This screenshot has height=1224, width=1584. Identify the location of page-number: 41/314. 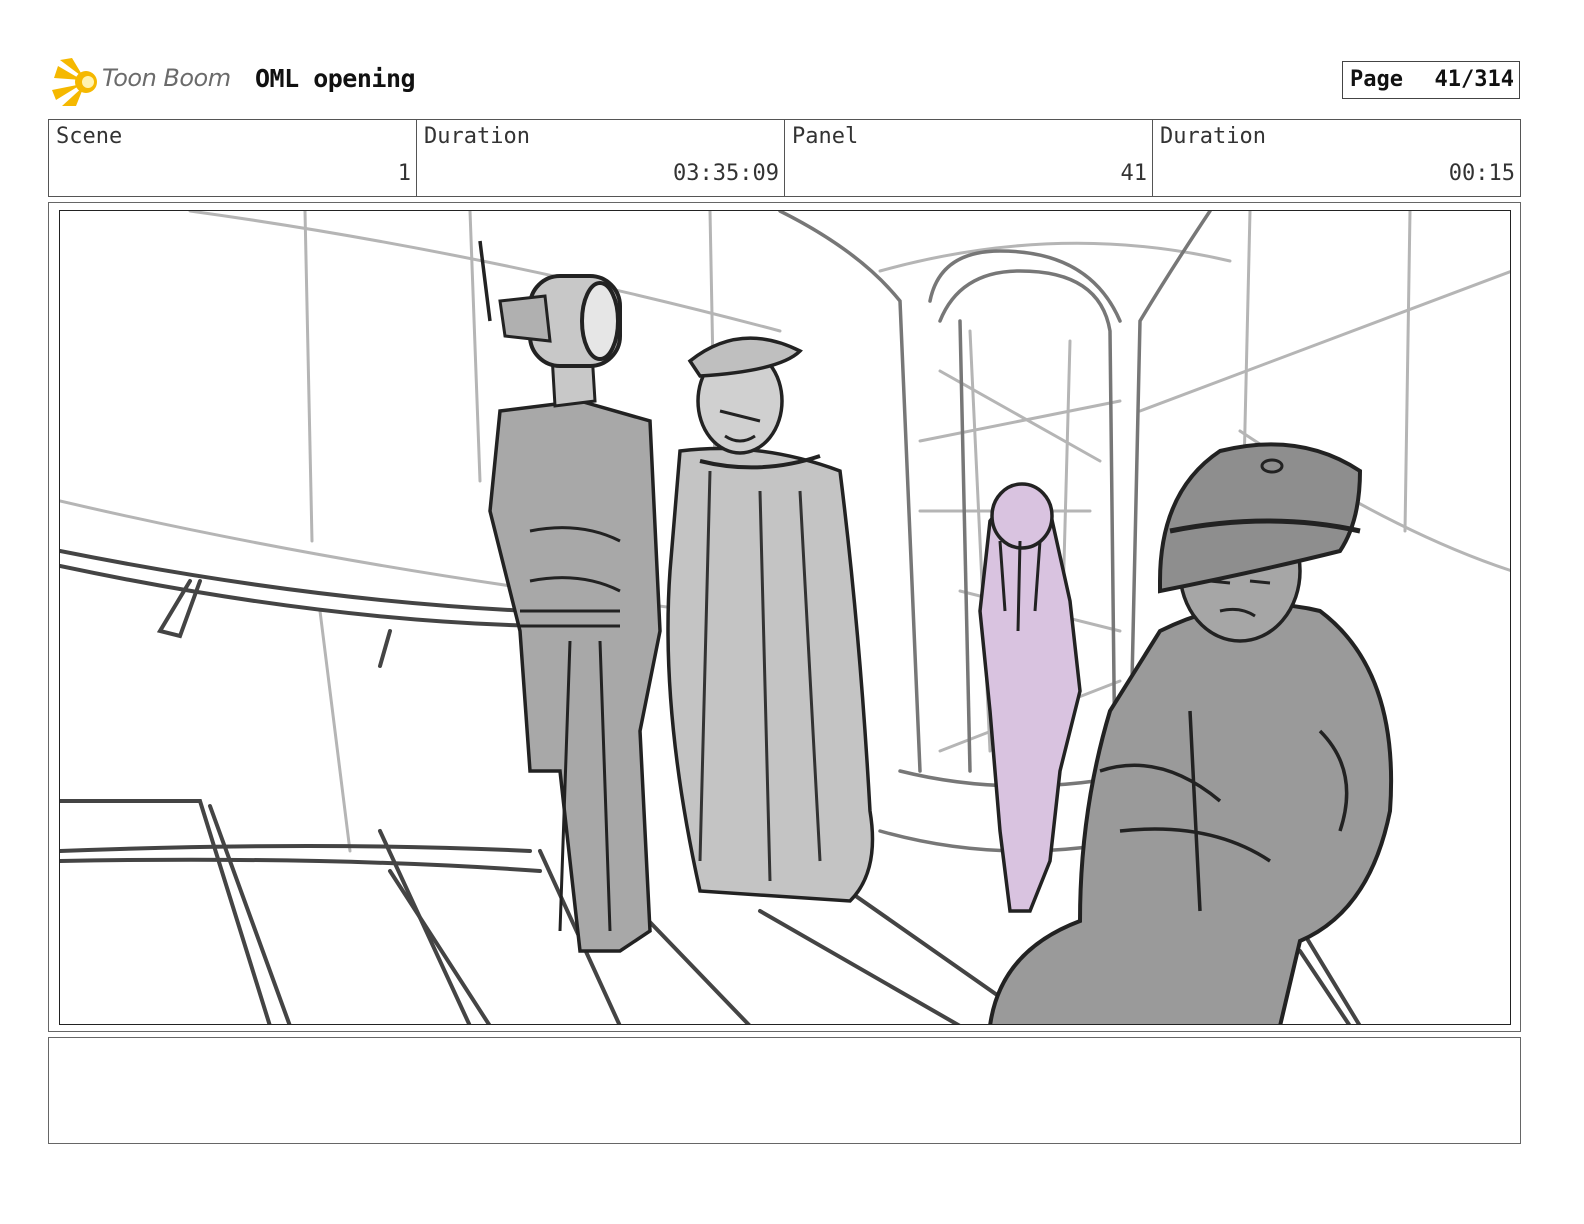
(1474, 79).